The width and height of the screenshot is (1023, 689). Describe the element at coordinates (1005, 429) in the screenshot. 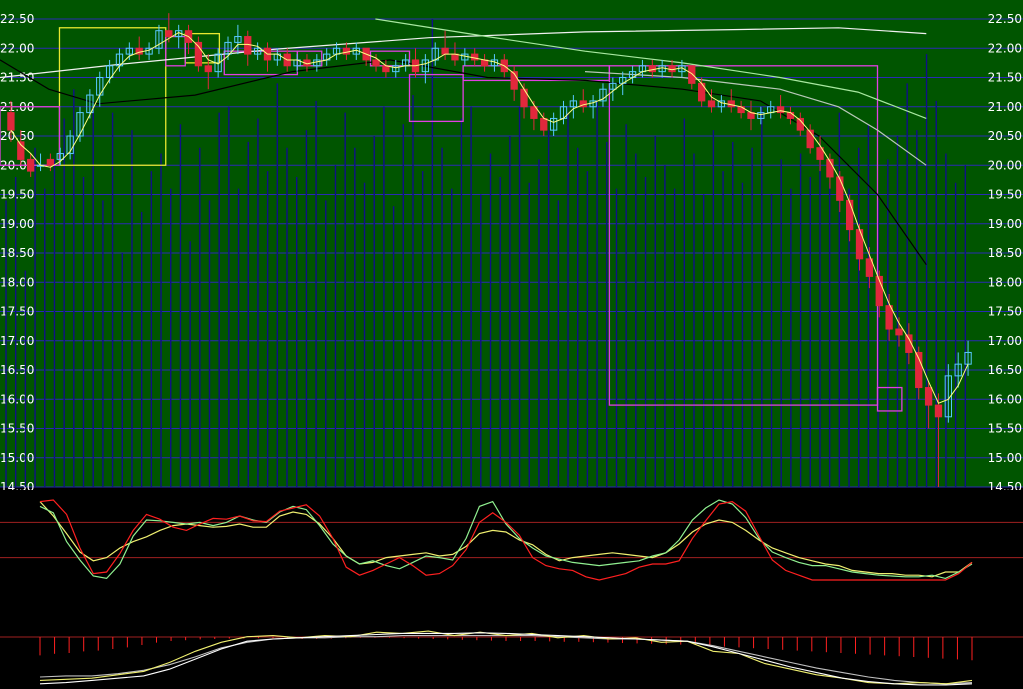

I see `y-tick-label-right: 15.50` at that location.